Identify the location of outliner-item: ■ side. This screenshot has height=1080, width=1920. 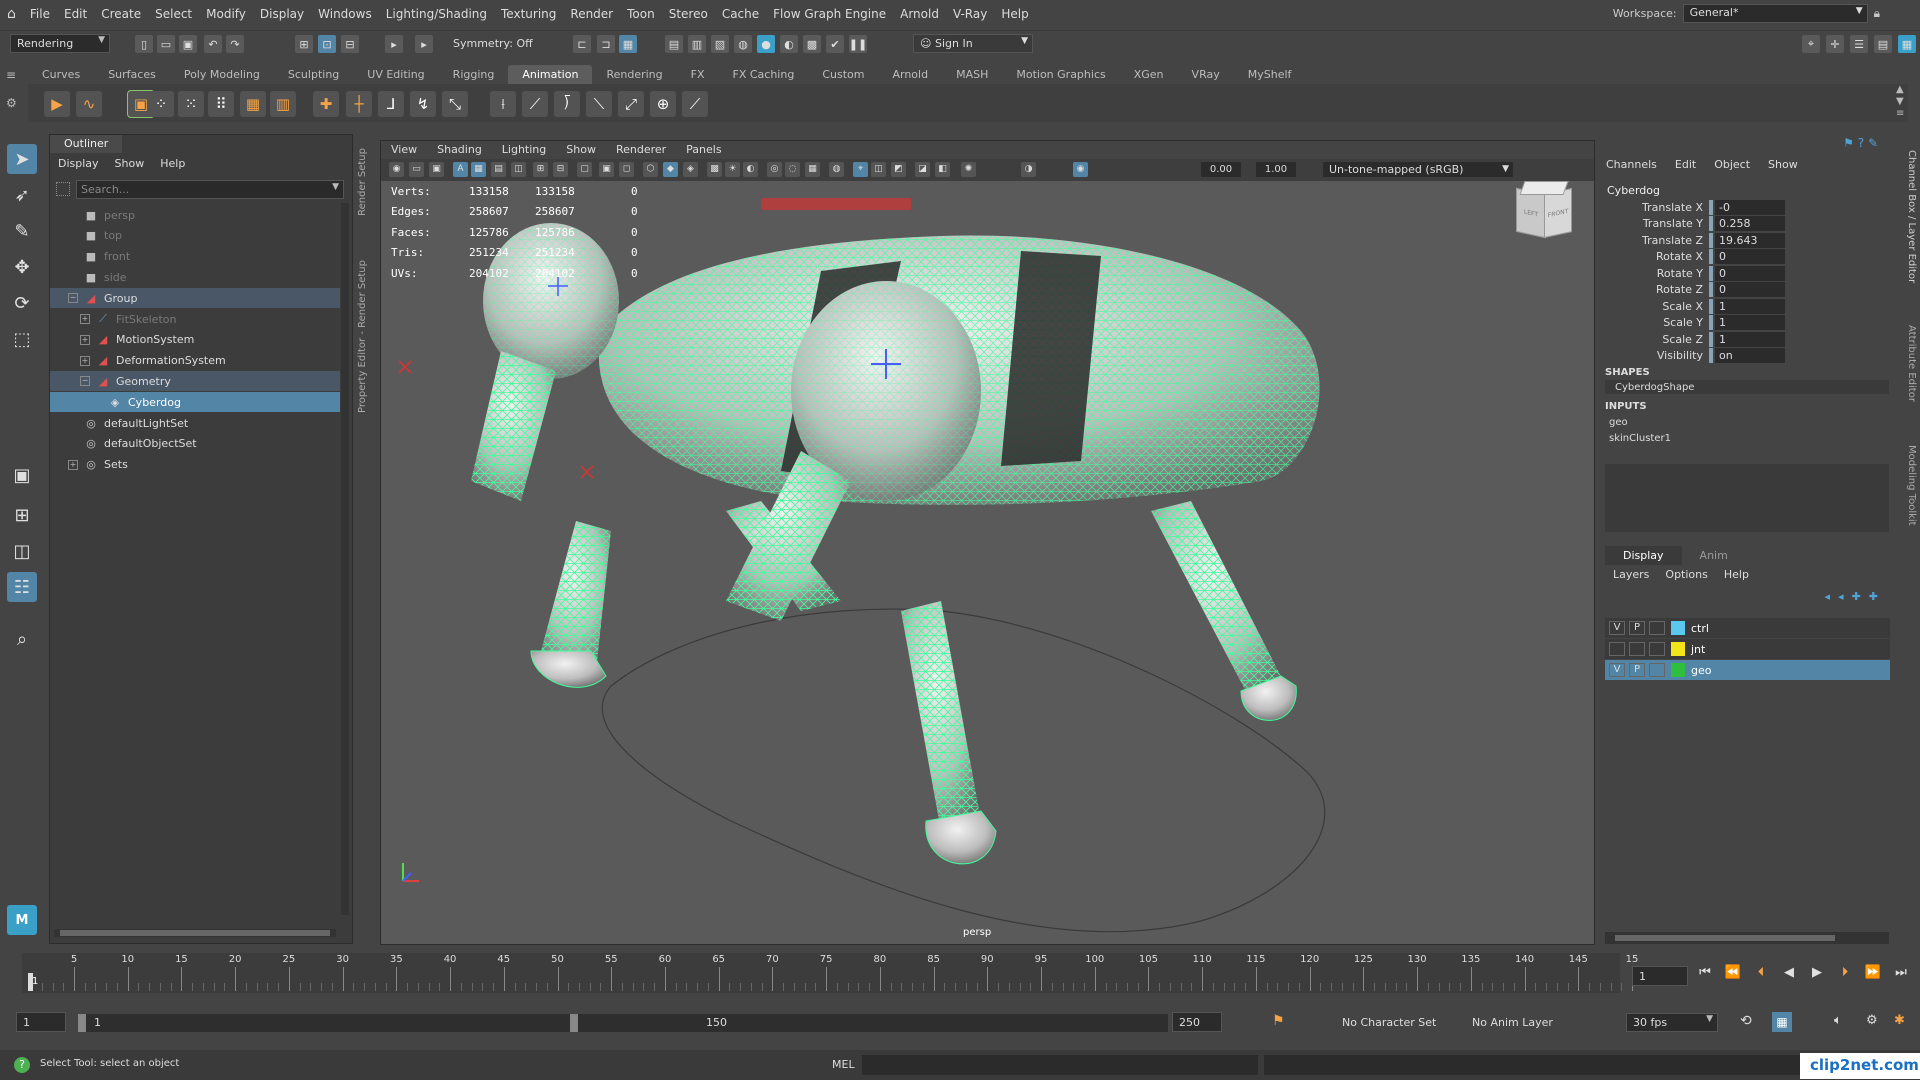
(195, 277).